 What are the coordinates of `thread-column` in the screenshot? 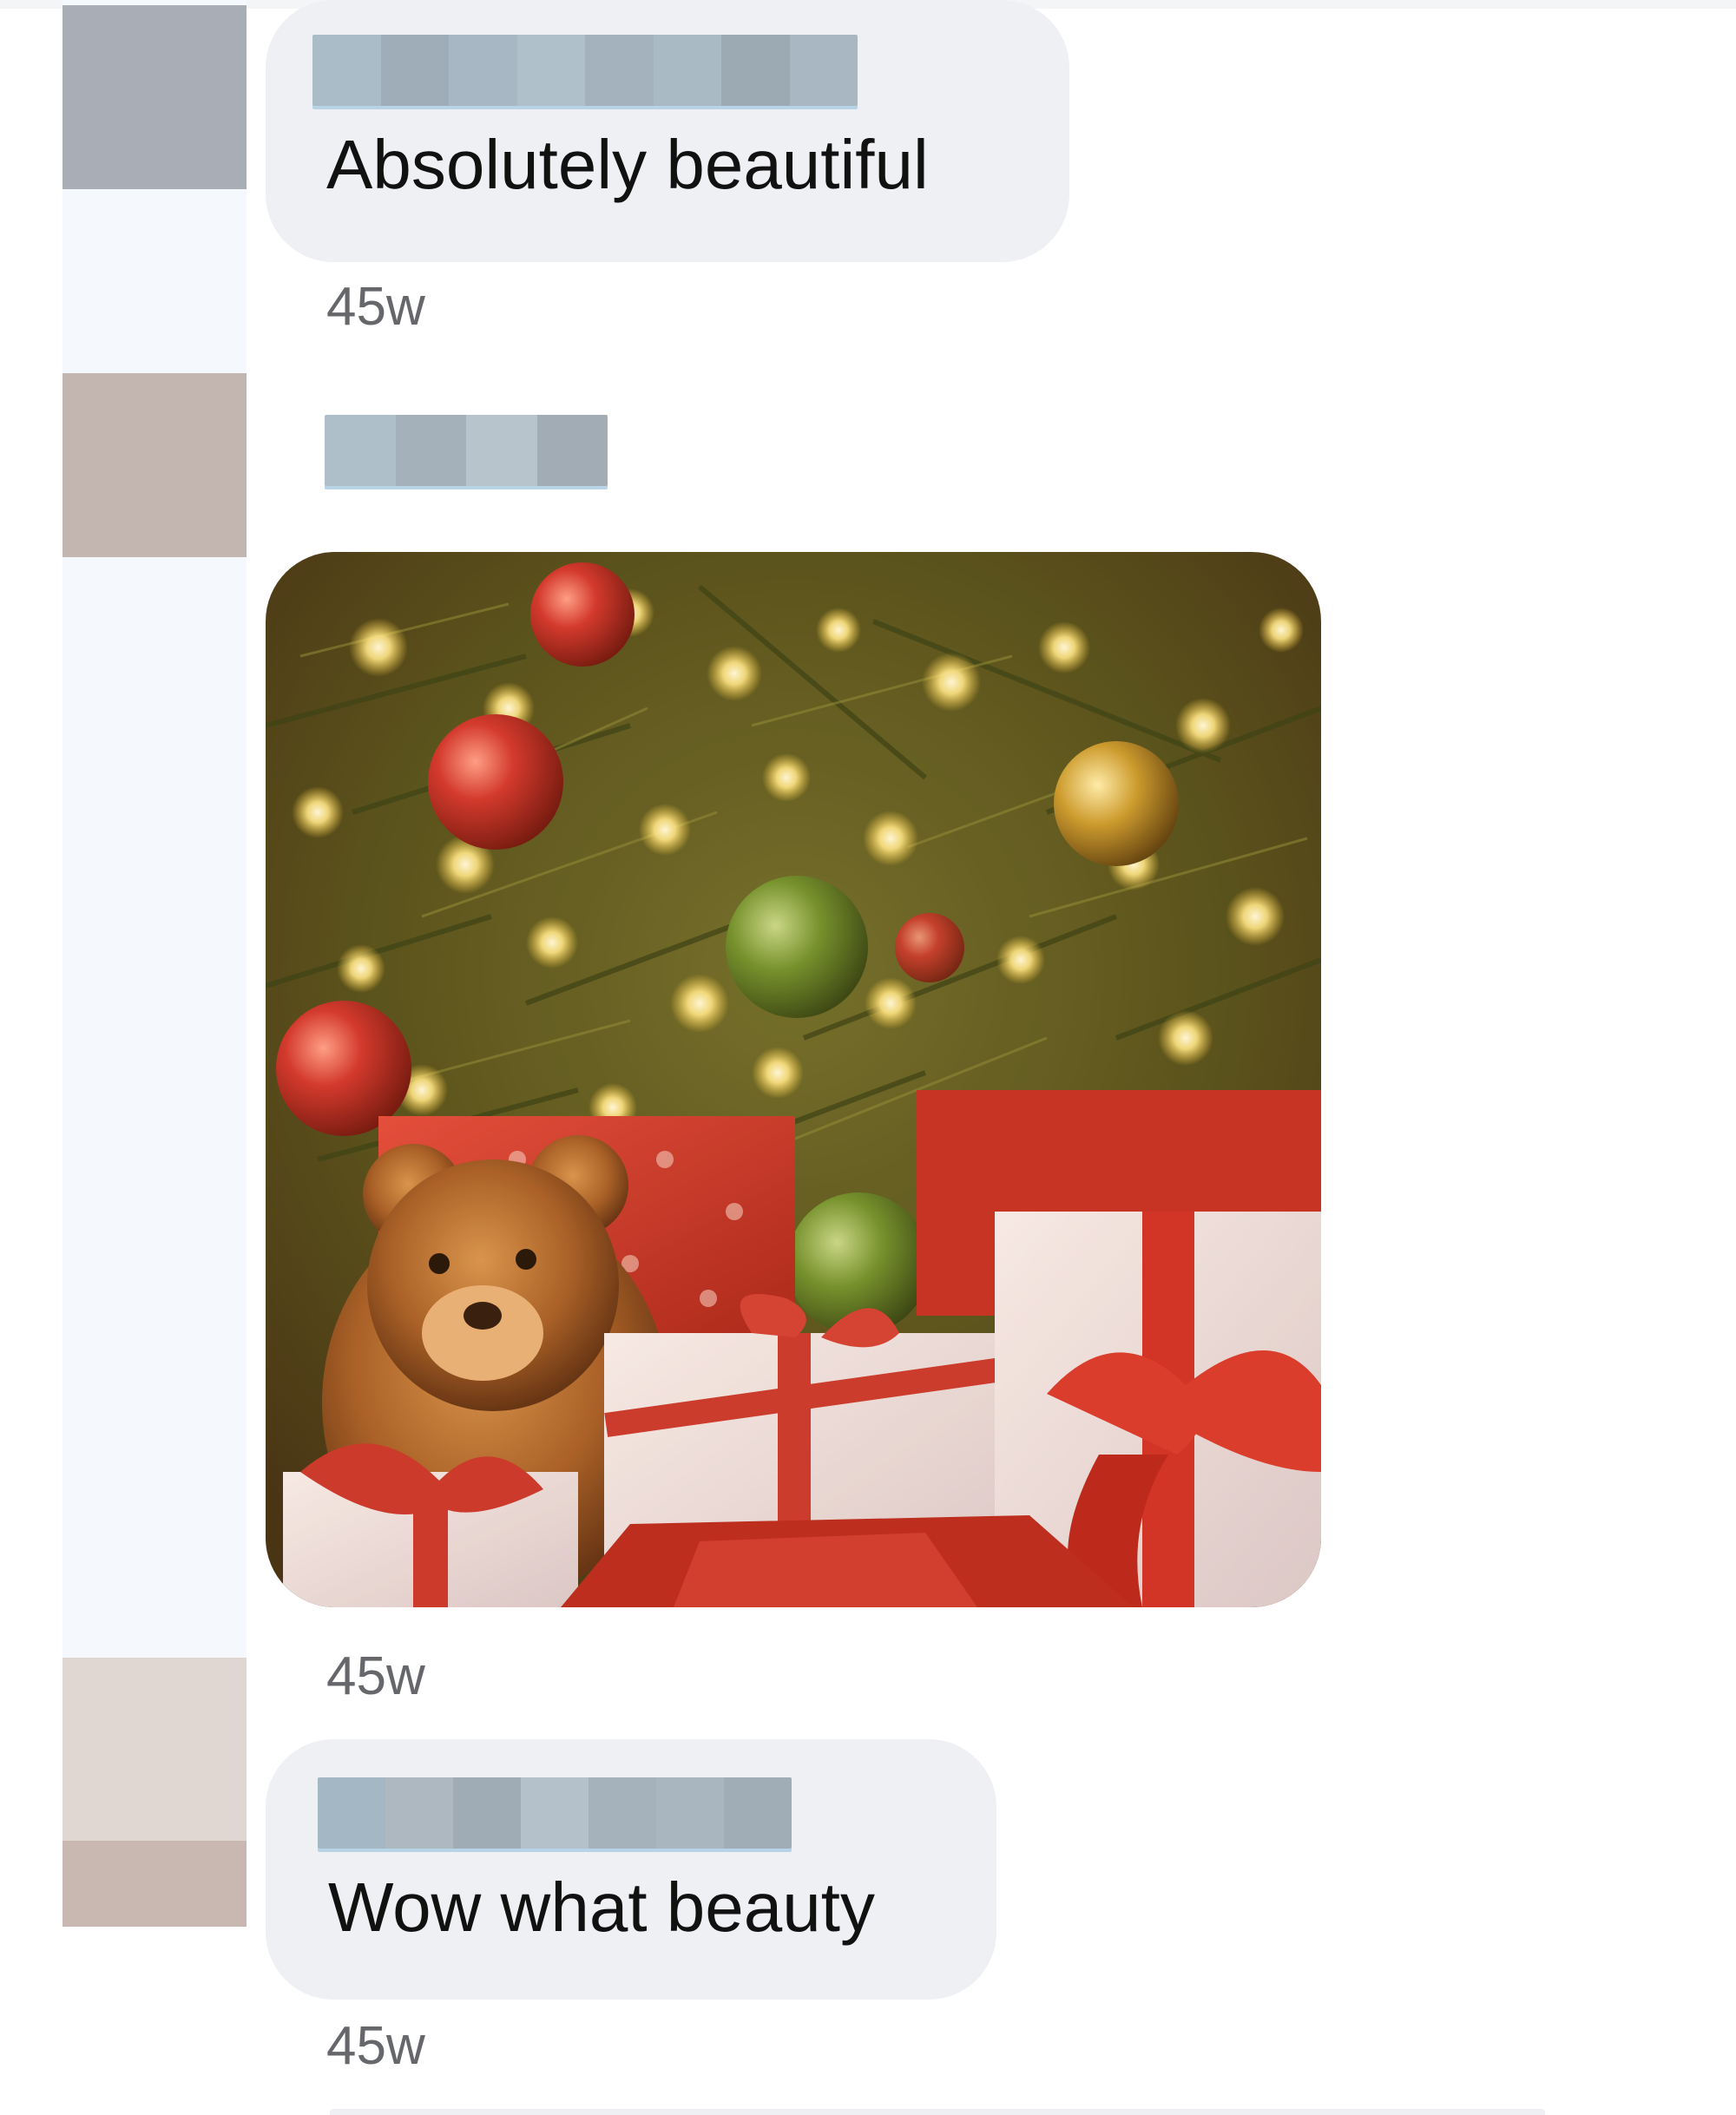 It's located at (154, 963).